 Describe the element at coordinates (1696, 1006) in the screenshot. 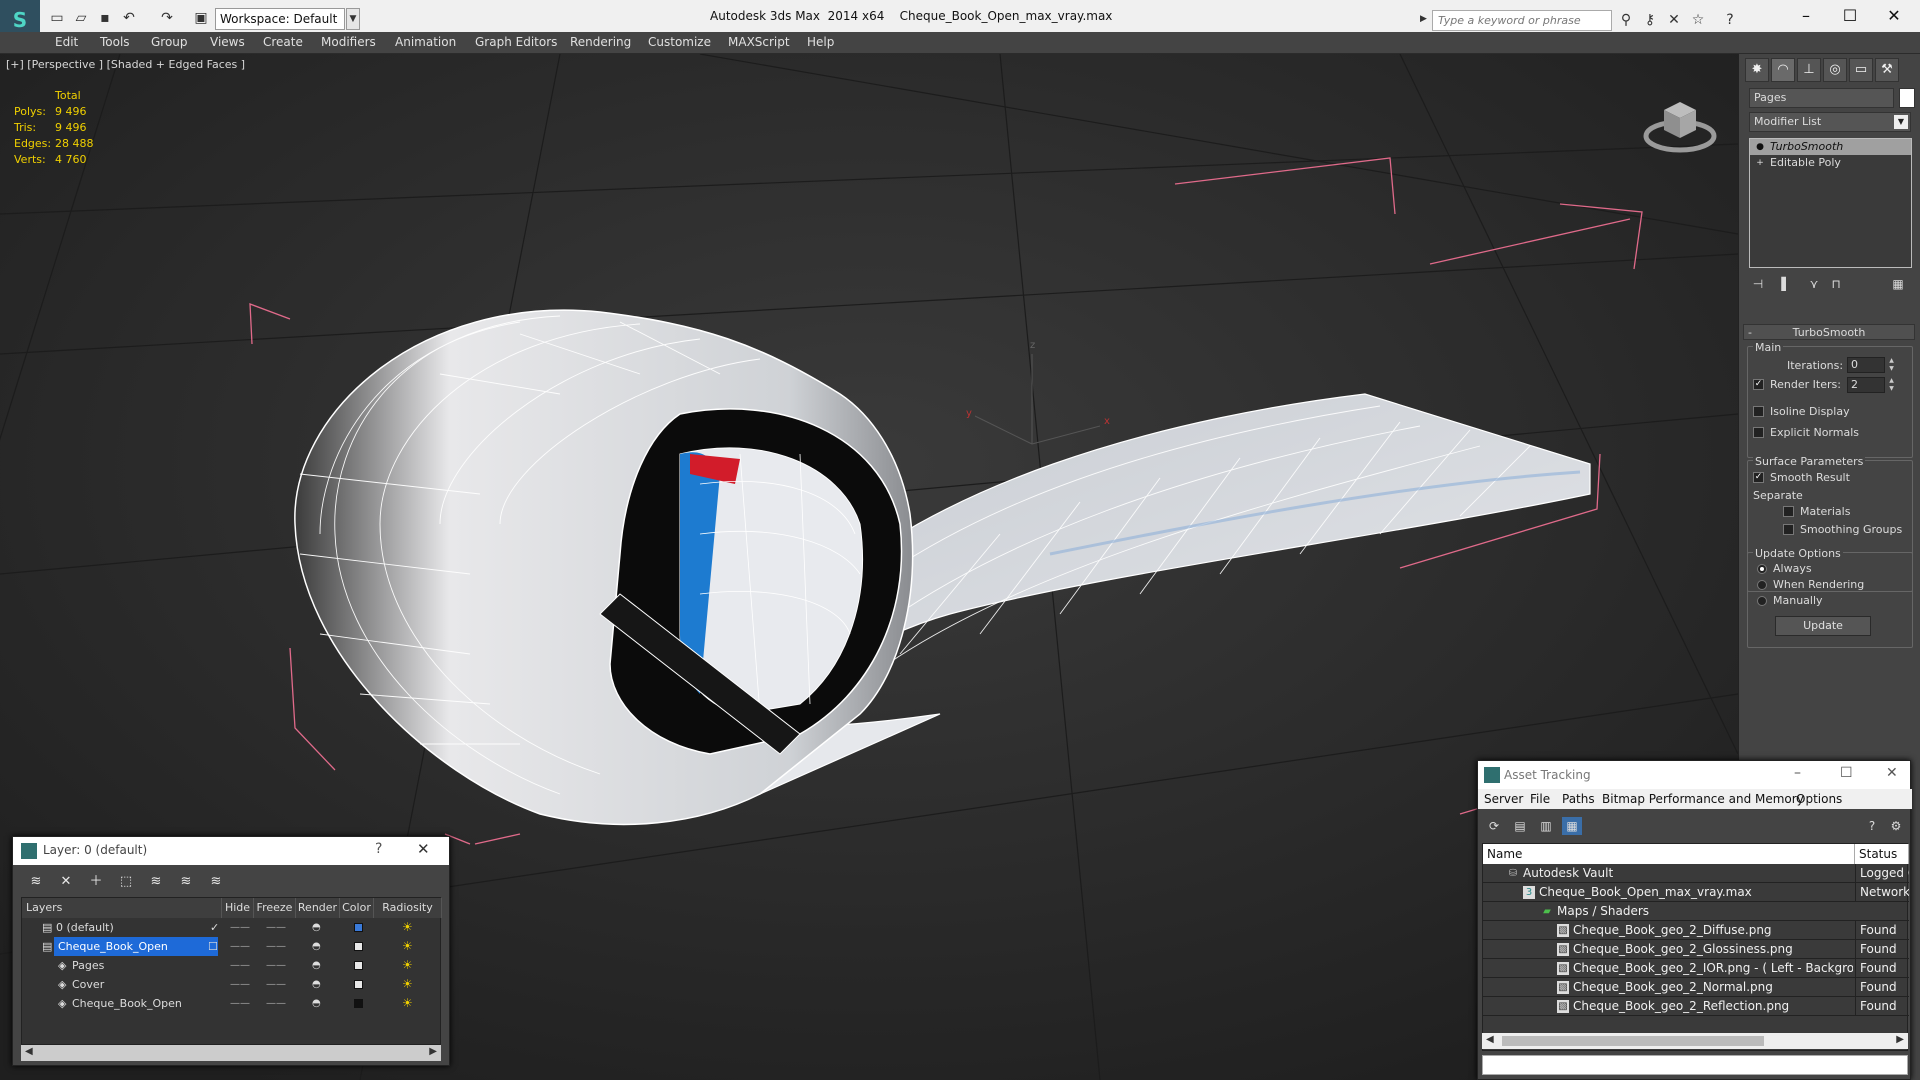

I see `asset-row: ▧ Cheque_Book_geo_2_Reflection.png Found` at that location.